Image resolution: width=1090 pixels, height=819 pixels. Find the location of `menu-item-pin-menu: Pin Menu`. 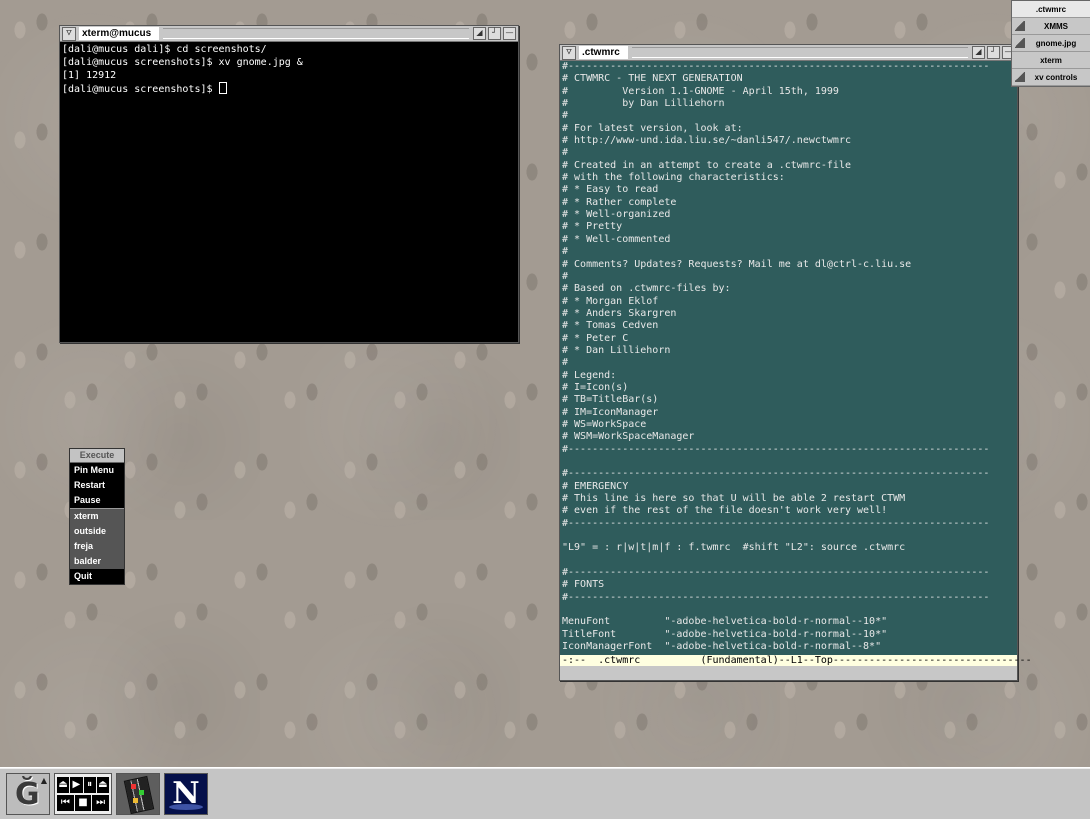

menu-item-pin-menu: Pin Menu is located at coordinates (97, 470).